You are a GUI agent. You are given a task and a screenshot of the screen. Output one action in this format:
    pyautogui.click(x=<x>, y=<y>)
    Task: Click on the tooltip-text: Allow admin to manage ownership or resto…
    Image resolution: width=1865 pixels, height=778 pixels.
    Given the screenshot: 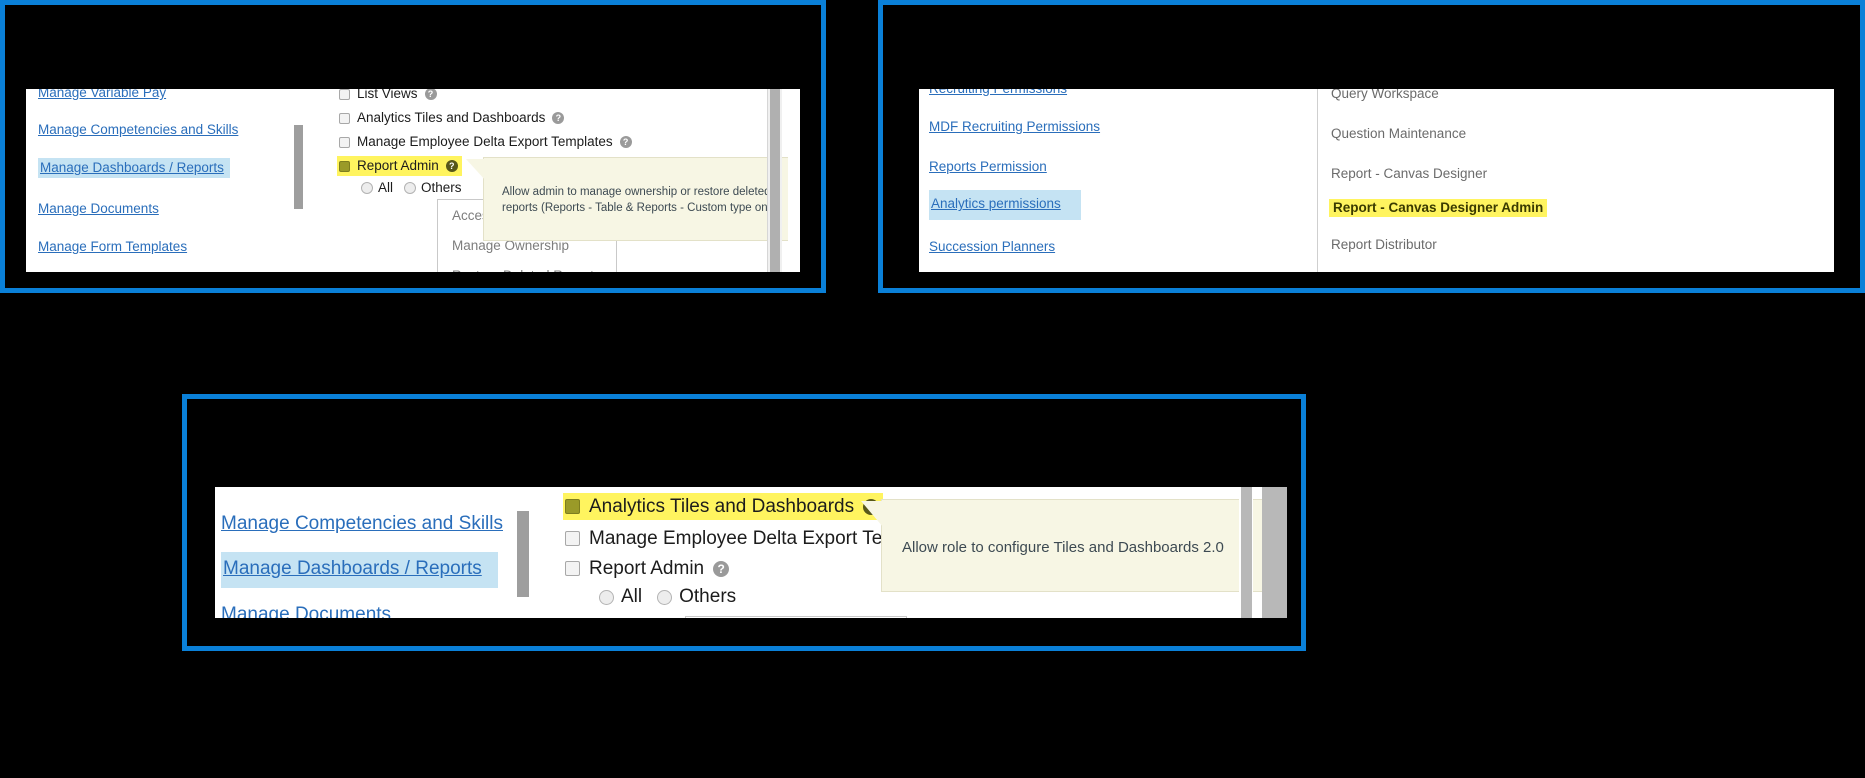 What is the action you would take?
    pyautogui.click(x=641, y=200)
    